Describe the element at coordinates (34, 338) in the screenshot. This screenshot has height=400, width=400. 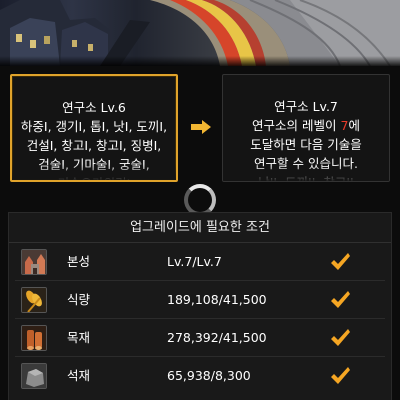
I see `wood-icon` at that location.